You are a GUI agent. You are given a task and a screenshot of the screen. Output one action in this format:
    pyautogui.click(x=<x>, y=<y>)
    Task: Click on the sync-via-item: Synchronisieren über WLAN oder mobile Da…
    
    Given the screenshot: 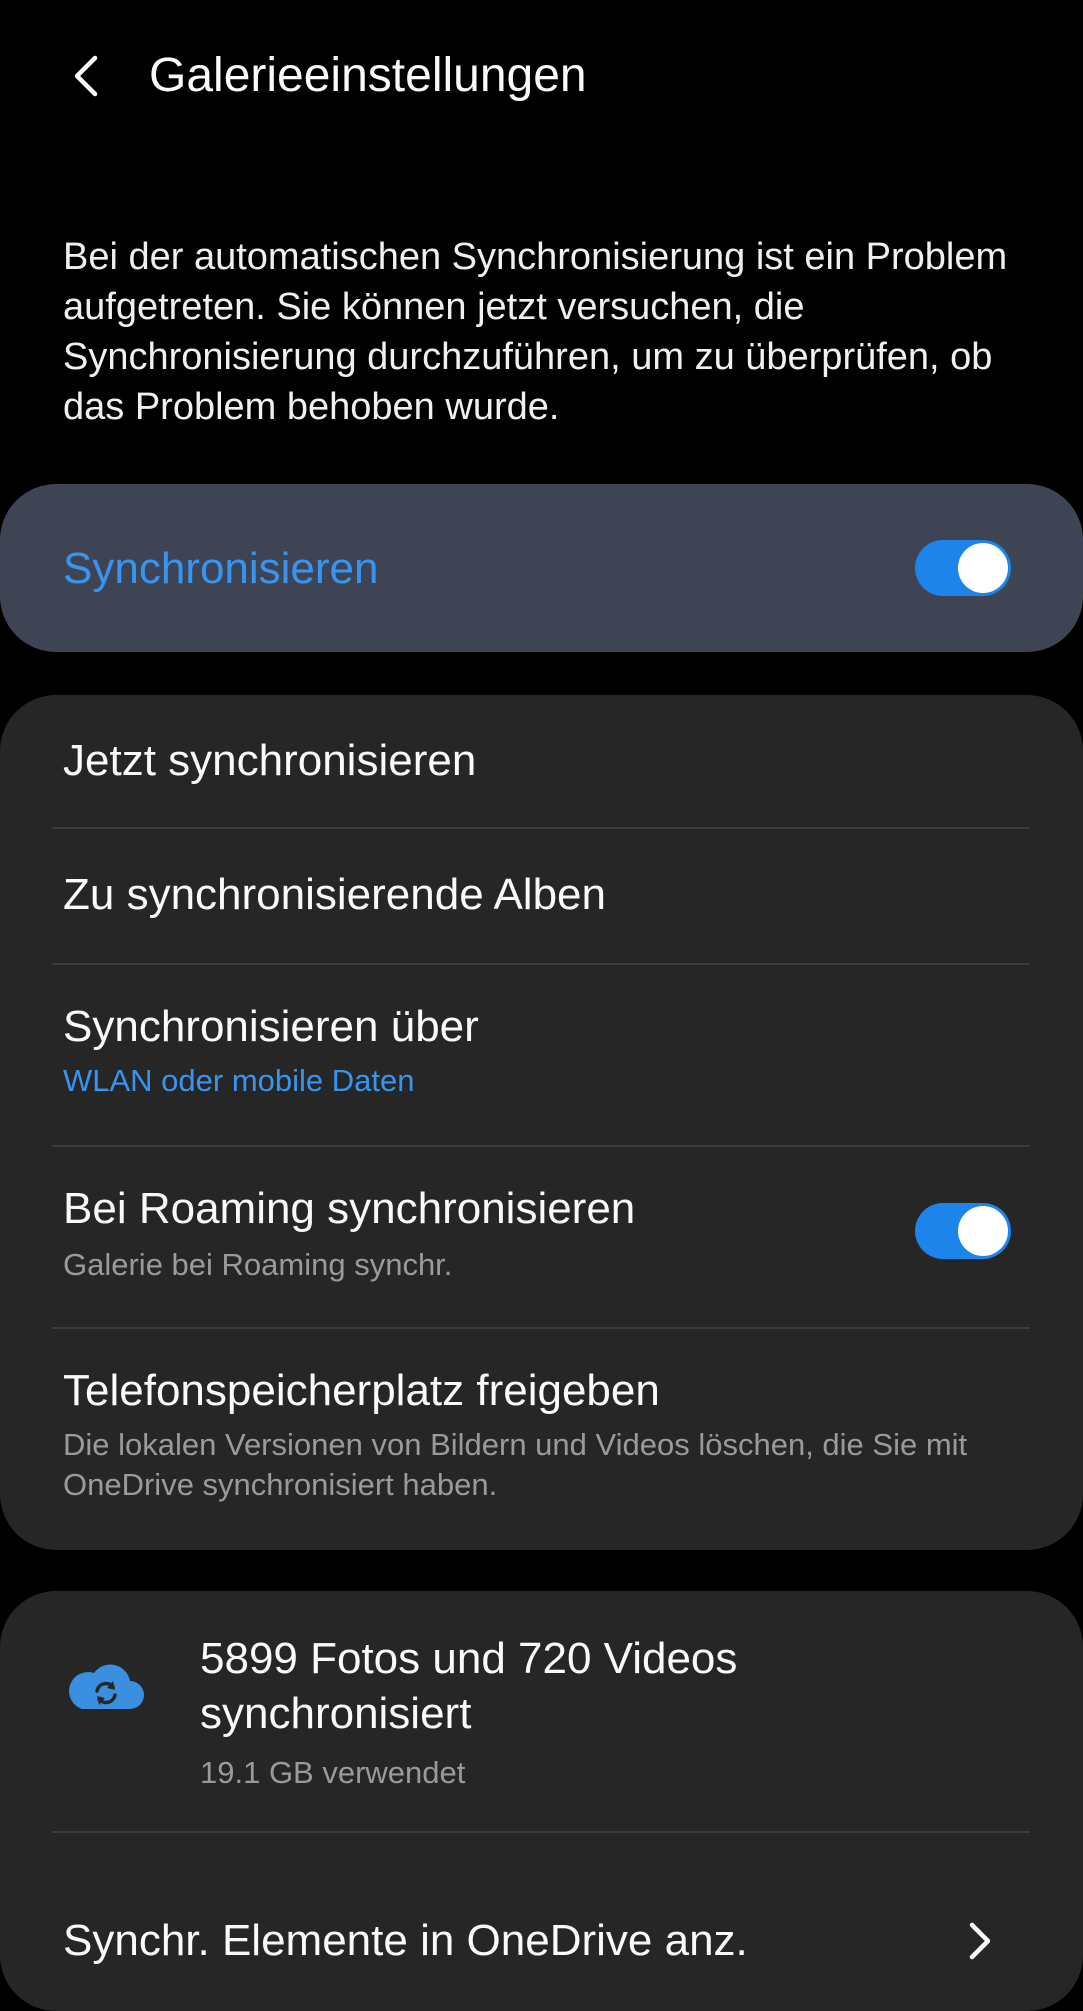 What is the action you would take?
    pyautogui.click(x=541, y=1055)
    